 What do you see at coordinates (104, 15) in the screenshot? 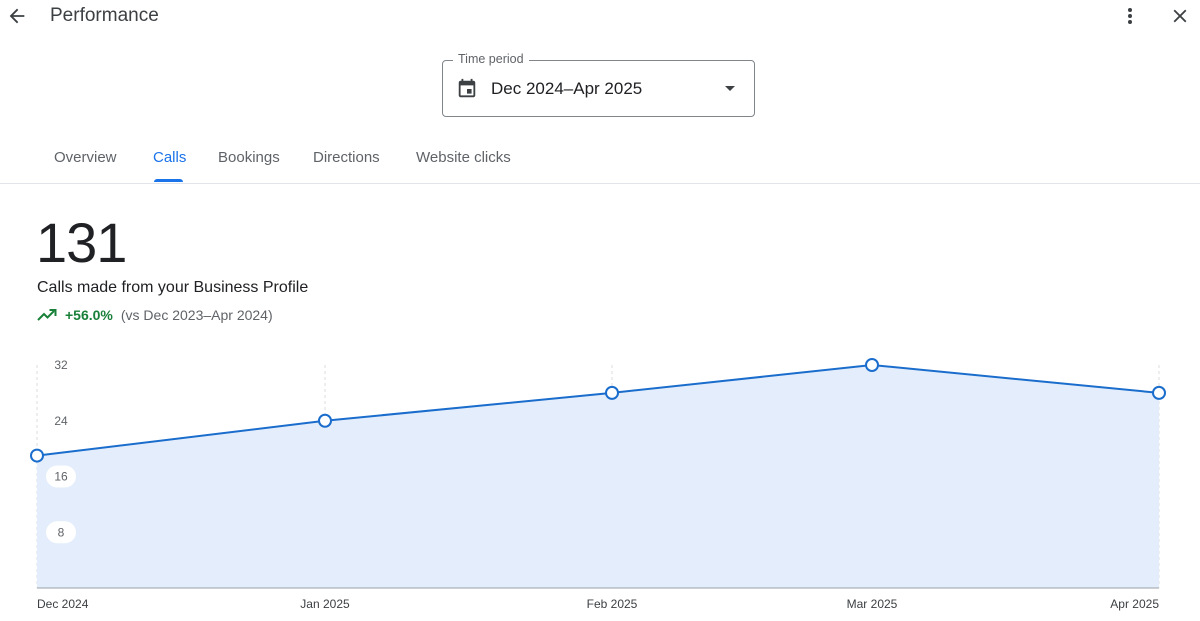
I see `page-title: Performance` at bounding box center [104, 15].